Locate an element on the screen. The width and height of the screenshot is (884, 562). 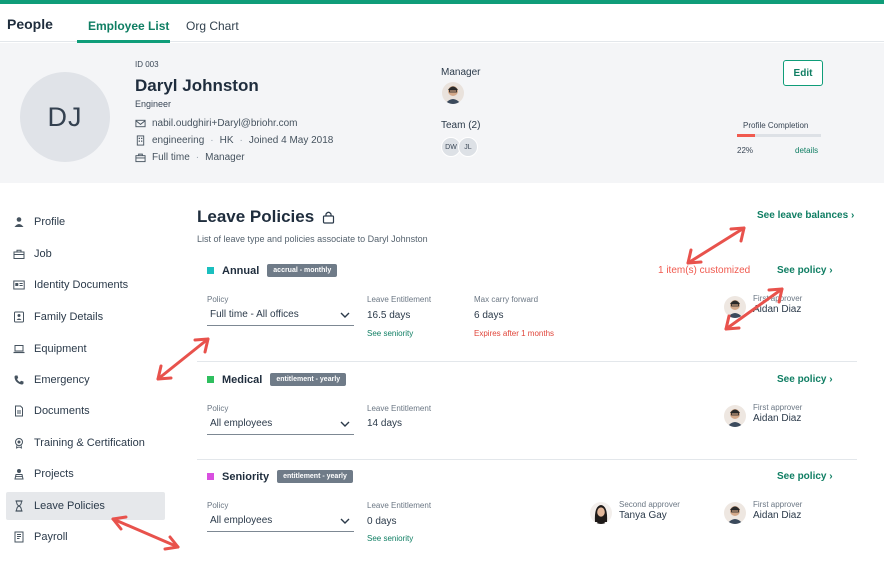
employee-department: engineering is located at coordinates (178, 140).